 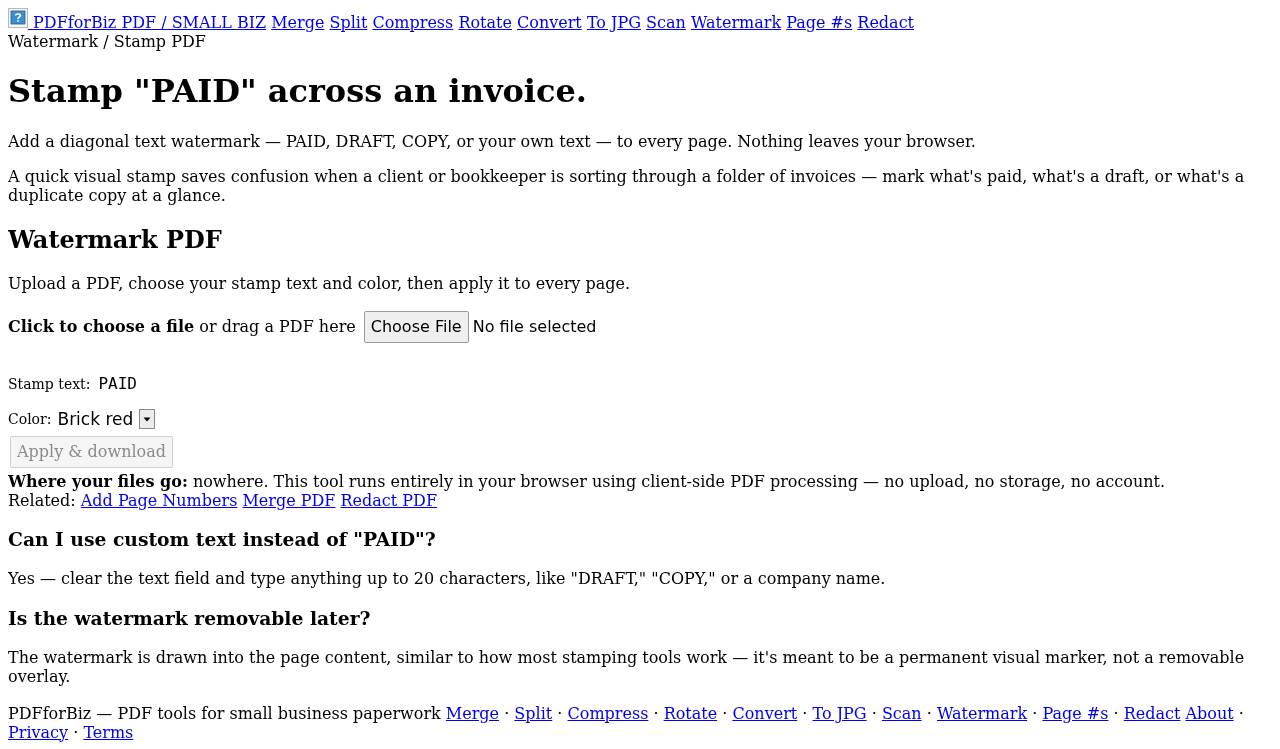 I want to click on section-heading: Watermark PDF, so click(x=115, y=239).